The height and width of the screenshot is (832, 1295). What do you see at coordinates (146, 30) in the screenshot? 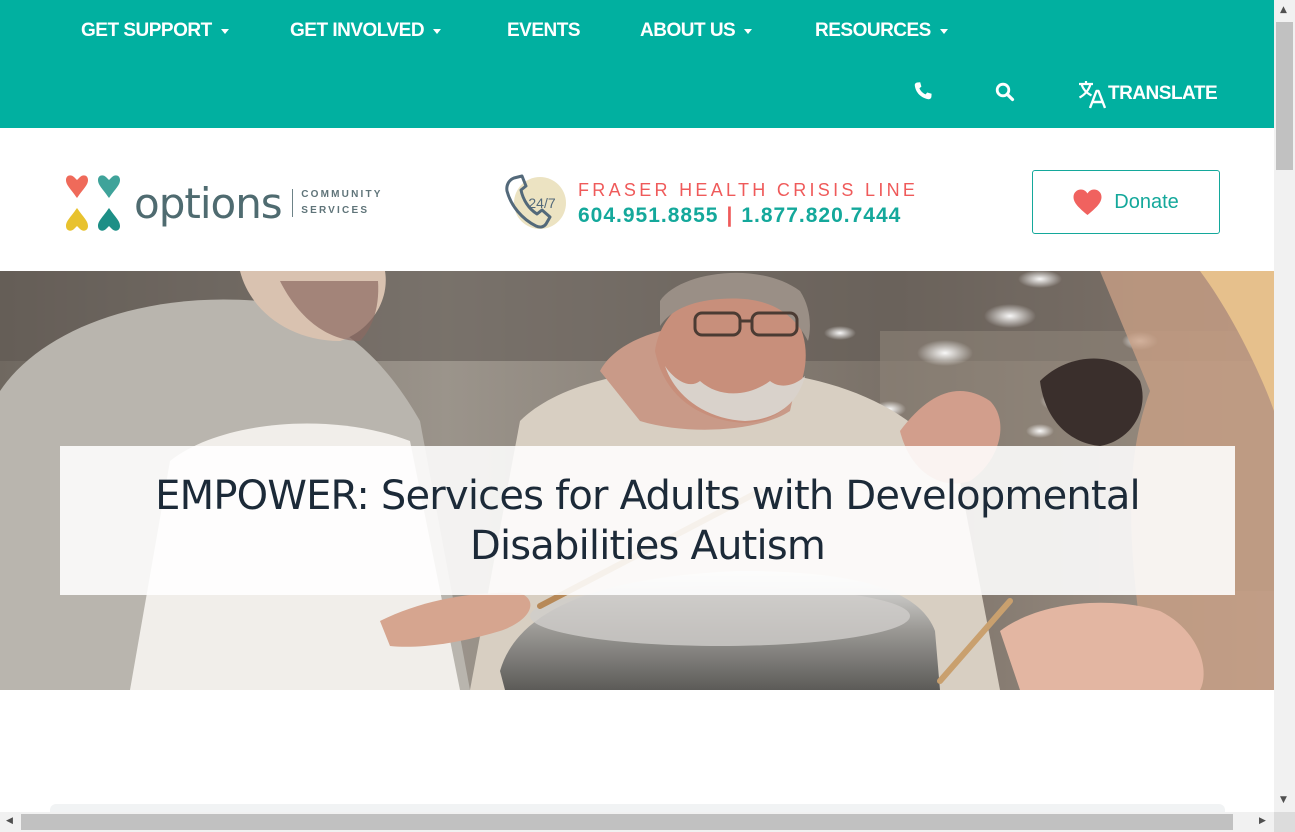
I see `nav-label: GET SUPPORT` at bounding box center [146, 30].